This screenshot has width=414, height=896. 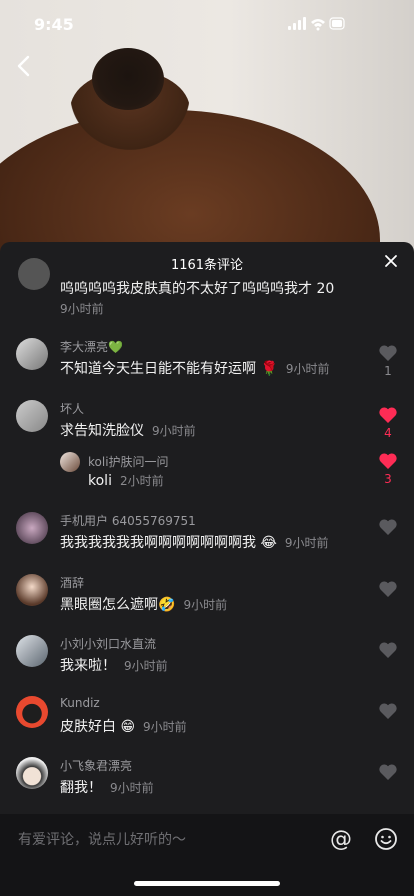 I want to click on comment-text: 黑眼圈怎么遮啊🤣 9小时前, so click(x=143, y=604).